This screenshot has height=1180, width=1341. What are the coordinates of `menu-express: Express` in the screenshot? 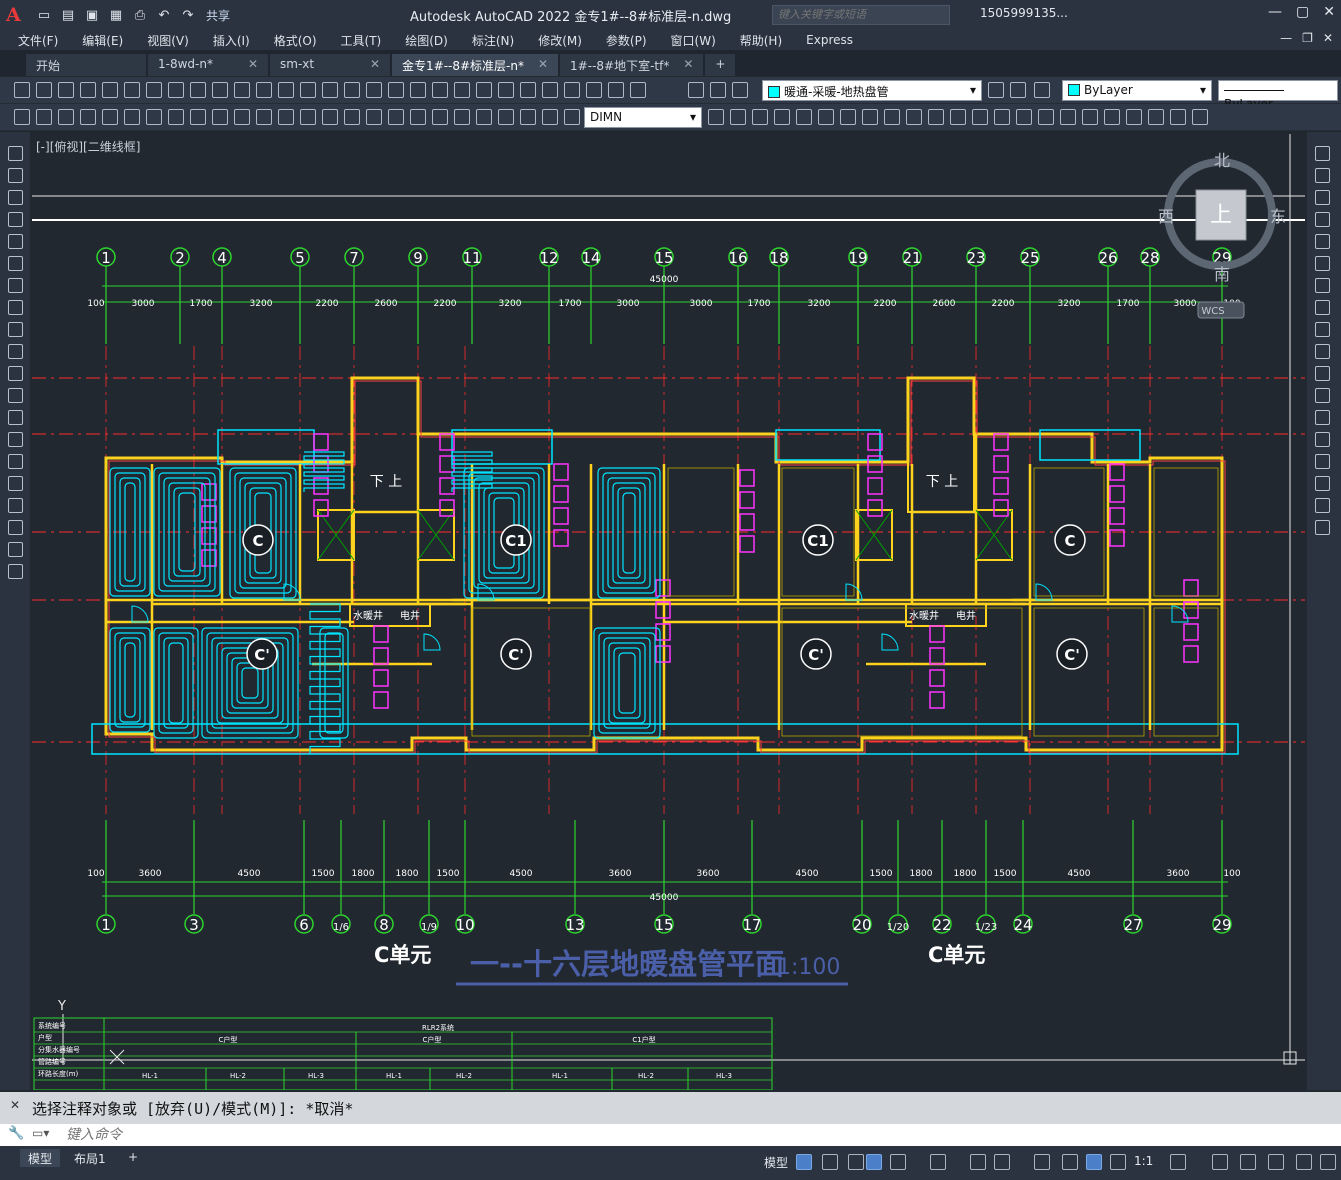 It's located at (829, 40).